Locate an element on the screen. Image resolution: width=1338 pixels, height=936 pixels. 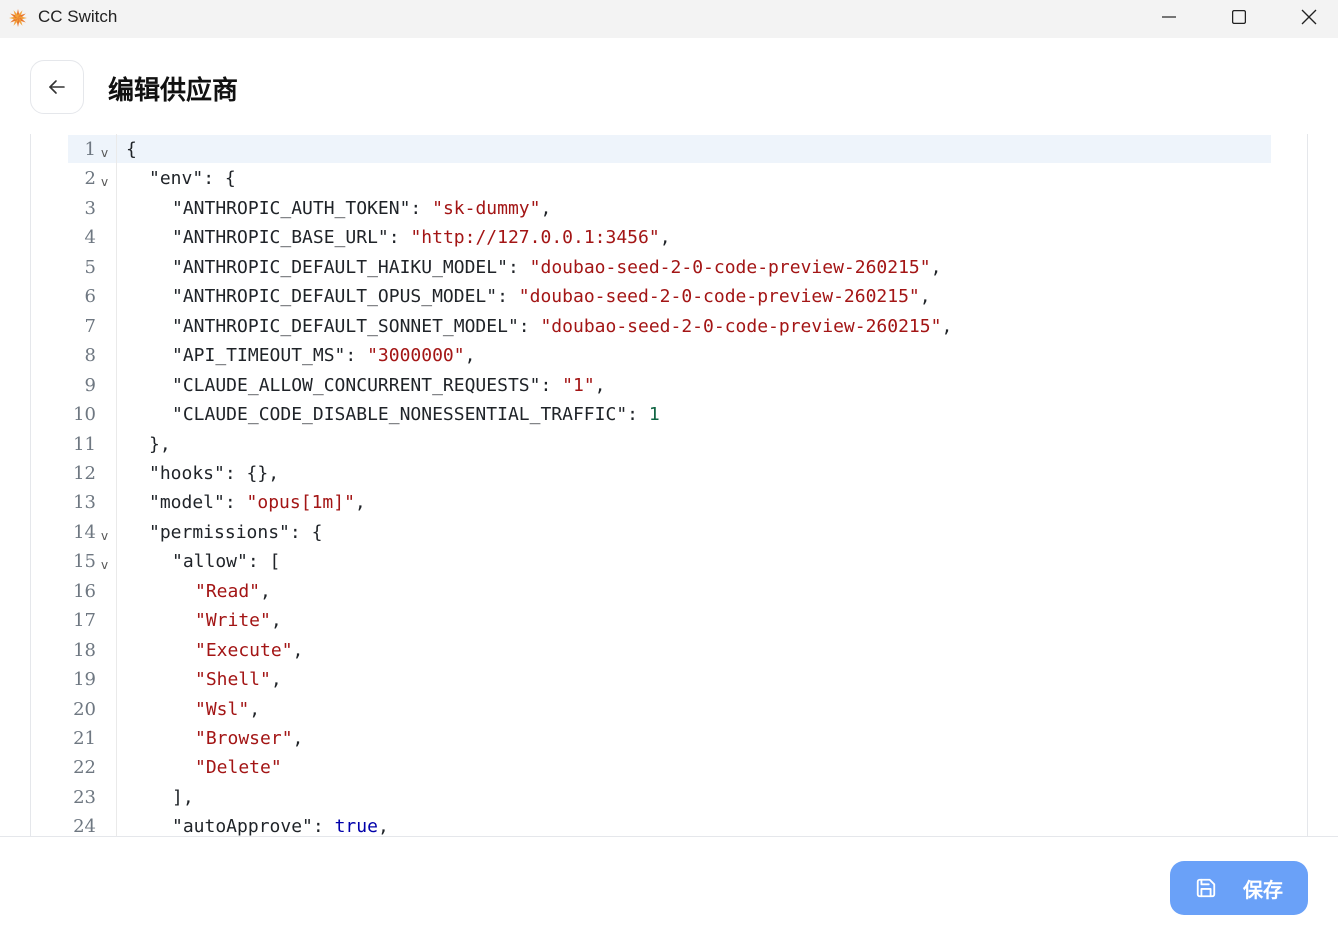
code-content: "autoApprove": true, is located at coordinates (280, 824).